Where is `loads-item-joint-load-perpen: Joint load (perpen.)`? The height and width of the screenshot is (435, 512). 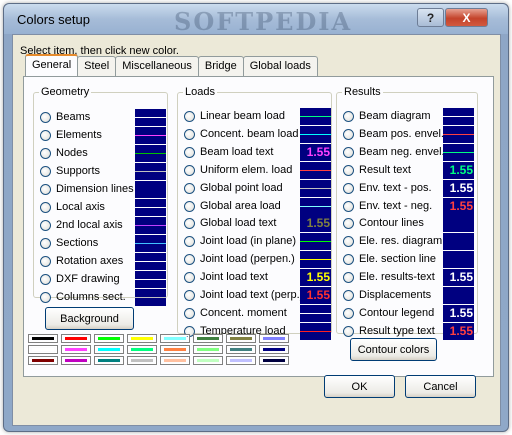 loads-item-joint-load-perpen: Joint load (perpen.) is located at coordinates (254, 260).